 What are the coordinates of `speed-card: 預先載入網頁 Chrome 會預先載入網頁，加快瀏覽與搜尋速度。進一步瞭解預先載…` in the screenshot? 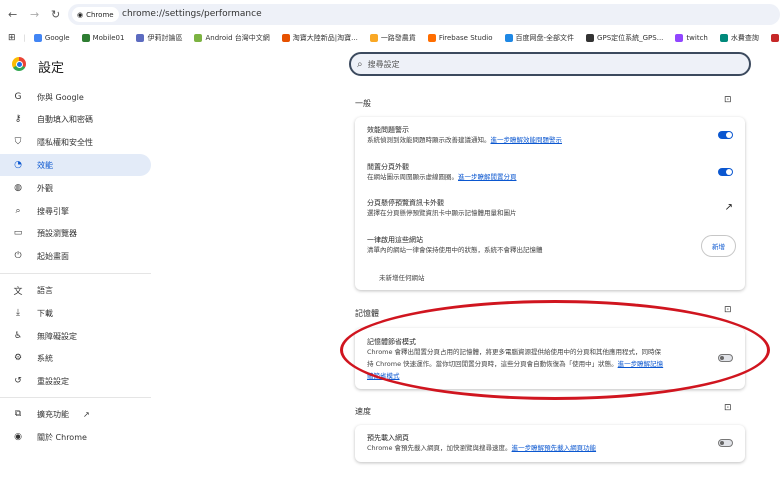 It's located at (550, 443).